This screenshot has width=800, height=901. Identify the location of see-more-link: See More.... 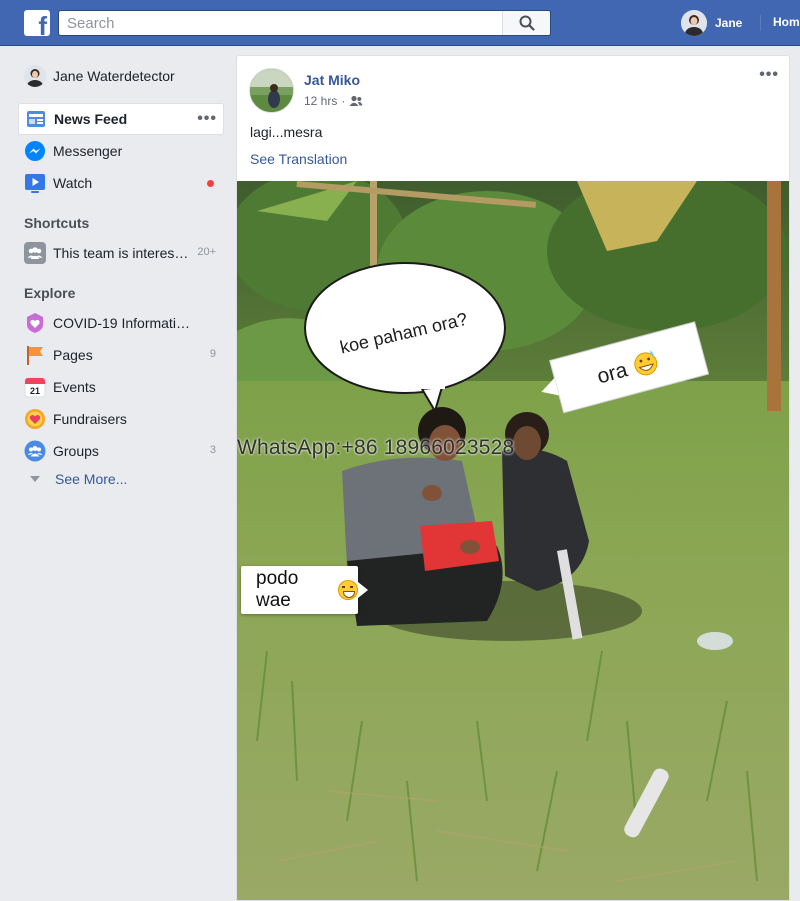
(121, 479).